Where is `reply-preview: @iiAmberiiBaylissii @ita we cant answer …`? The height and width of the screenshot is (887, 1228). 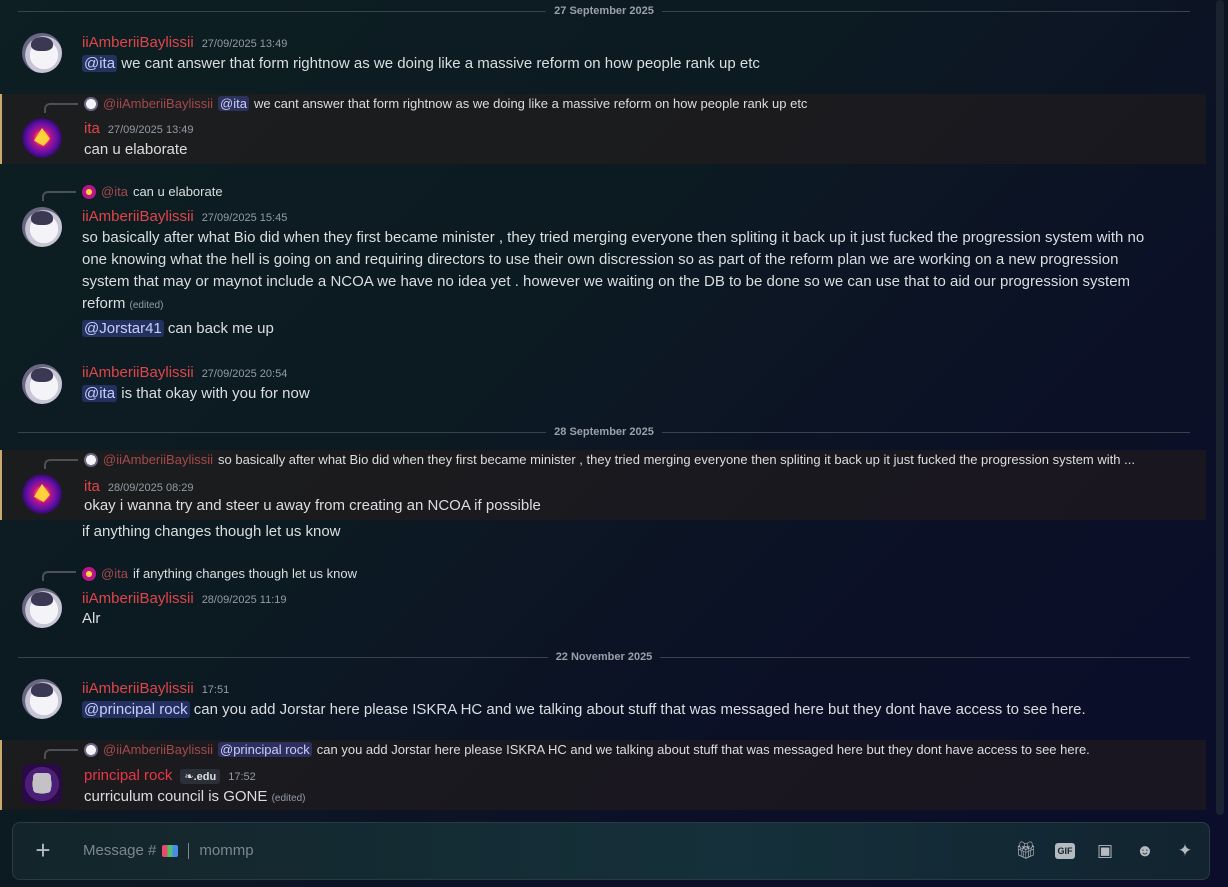
reply-preview: @iiAmberiiBaylissii @ita we cant answer … is located at coordinates (625, 103).